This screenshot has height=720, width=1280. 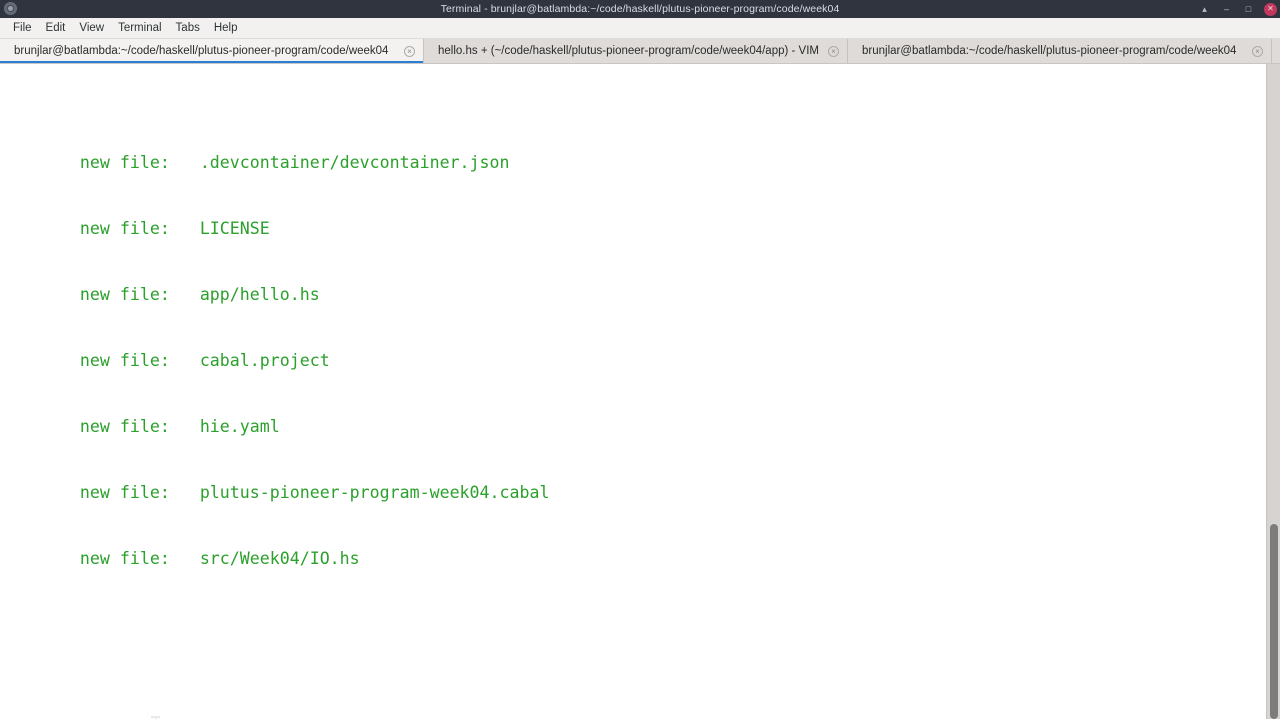 I want to click on maximize-icon: □, so click(x=1248, y=8).